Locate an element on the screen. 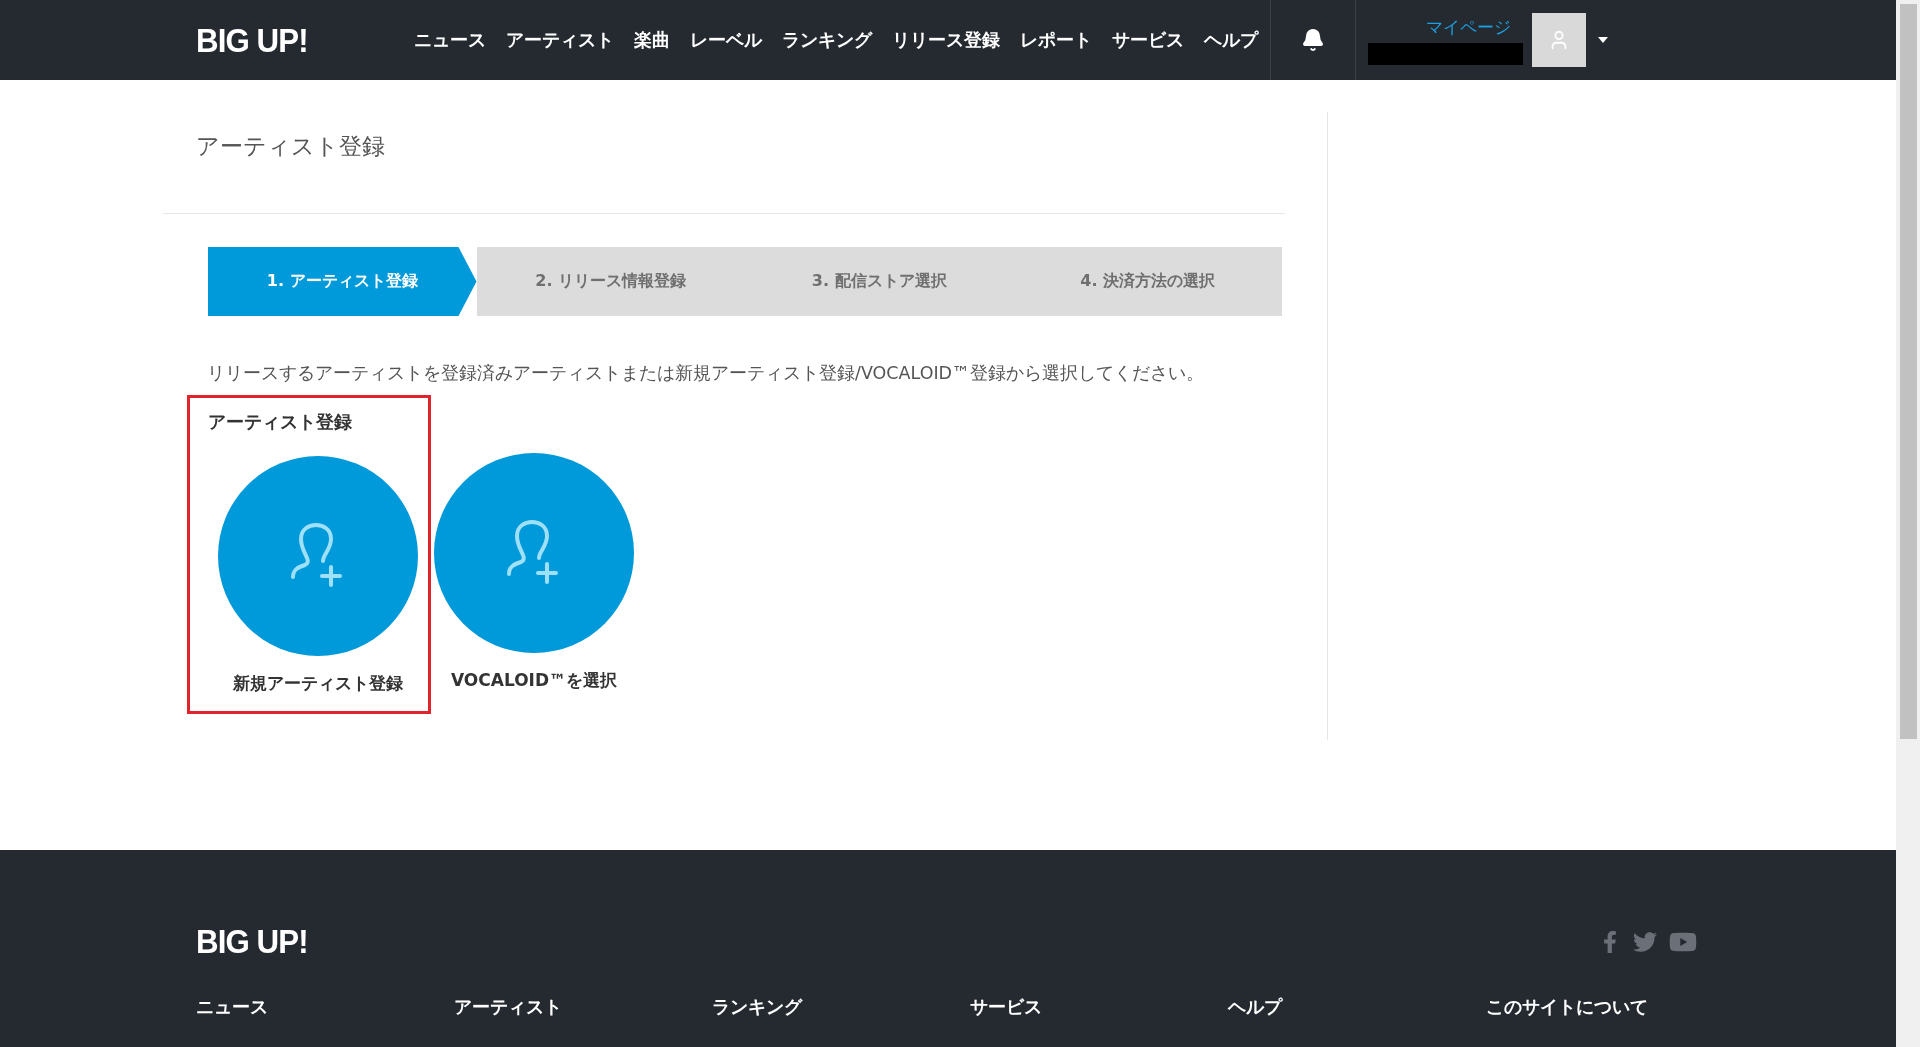  nav-link: ランキング is located at coordinates (827, 40).